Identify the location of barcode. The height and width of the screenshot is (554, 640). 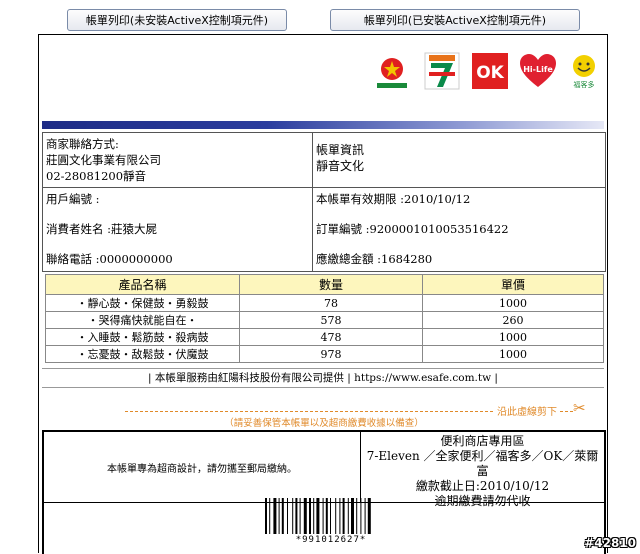
(318, 516).